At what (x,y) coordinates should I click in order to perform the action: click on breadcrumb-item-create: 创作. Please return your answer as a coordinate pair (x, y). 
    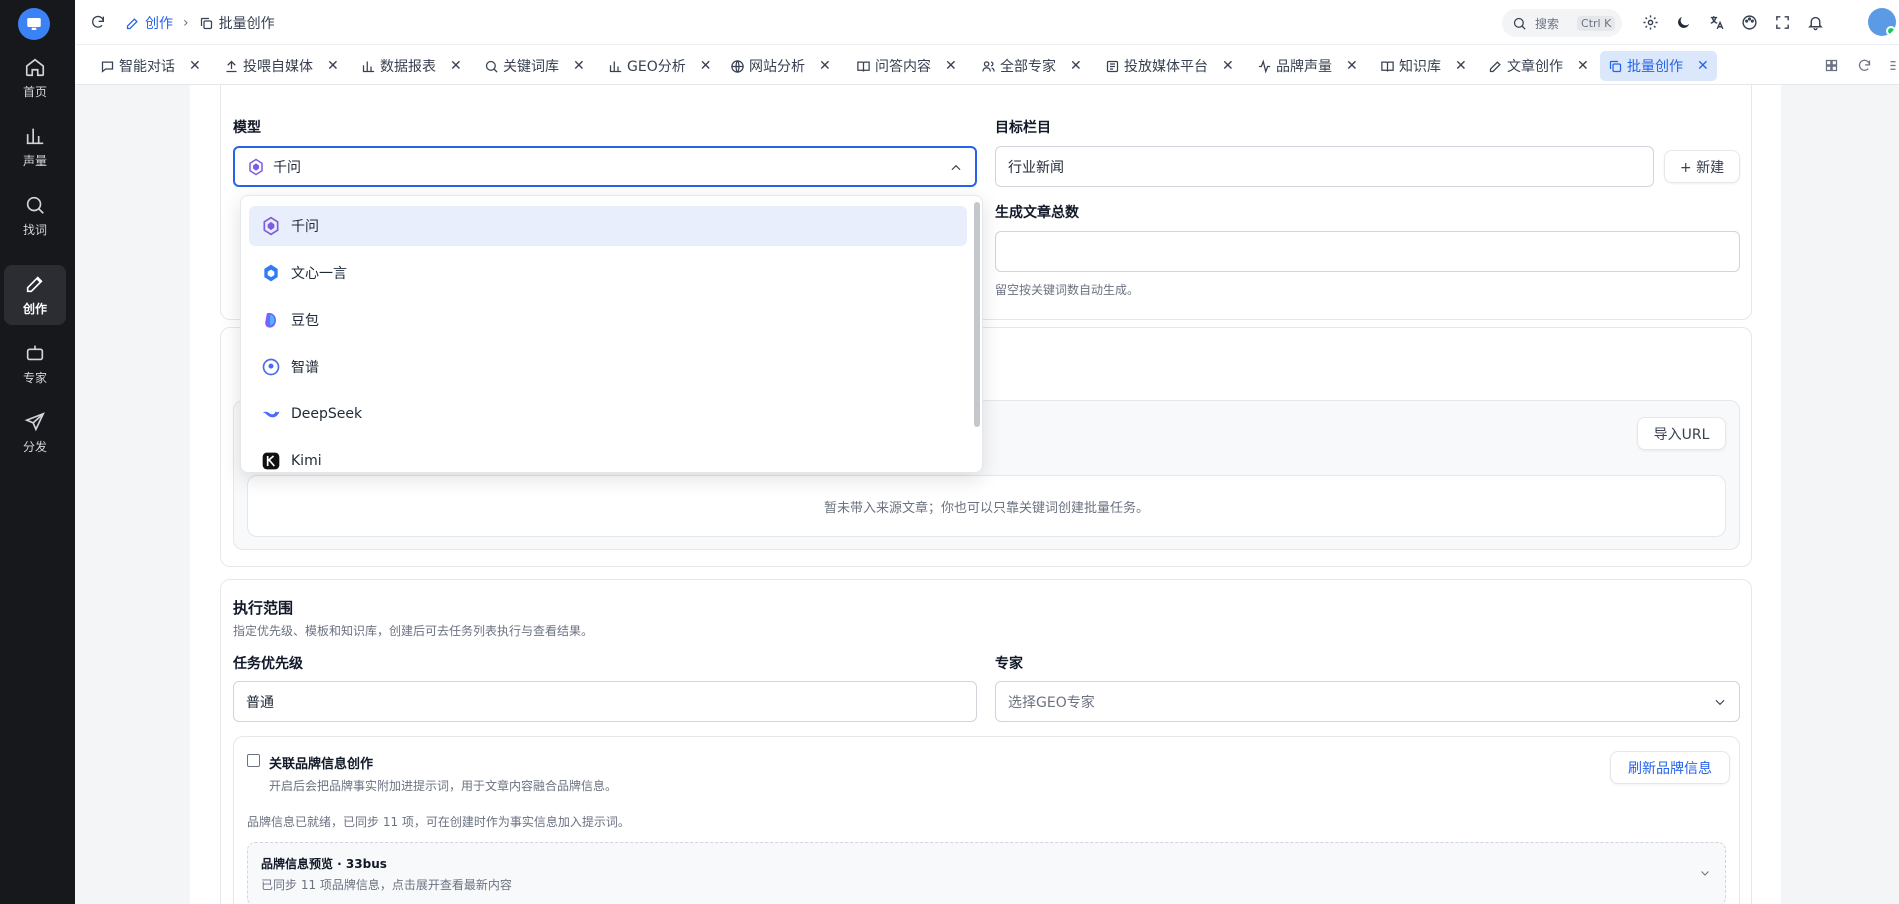
    Looking at the image, I should click on (159, 23).